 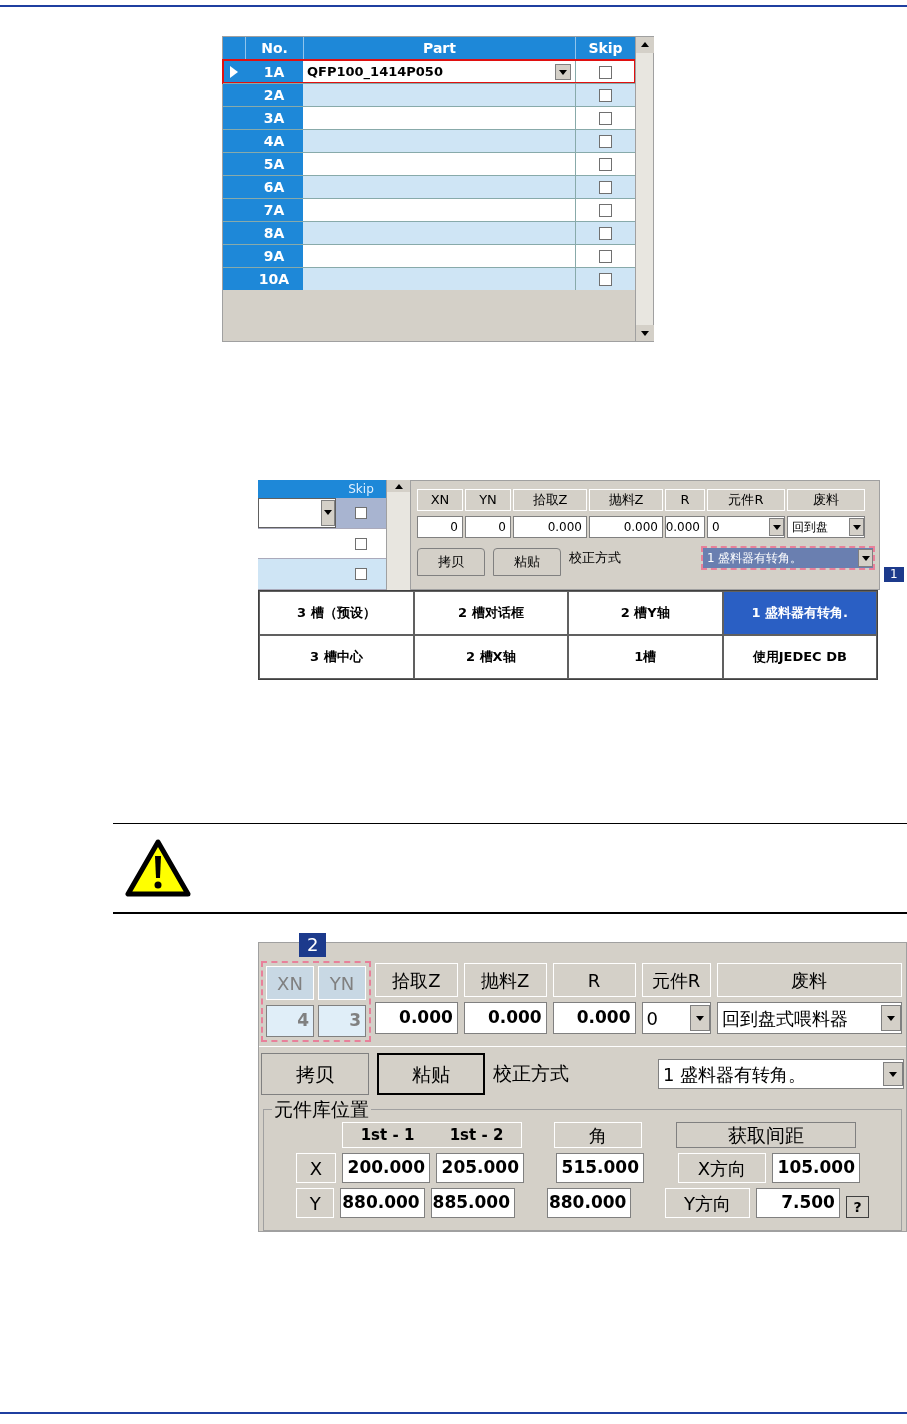 I want to click on column-header: No., so click(x=274, y=48).